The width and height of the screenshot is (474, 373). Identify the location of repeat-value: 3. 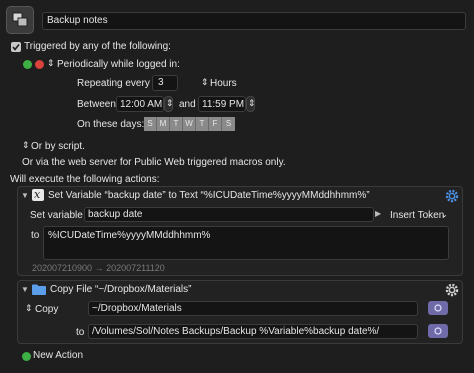
(161, 82).